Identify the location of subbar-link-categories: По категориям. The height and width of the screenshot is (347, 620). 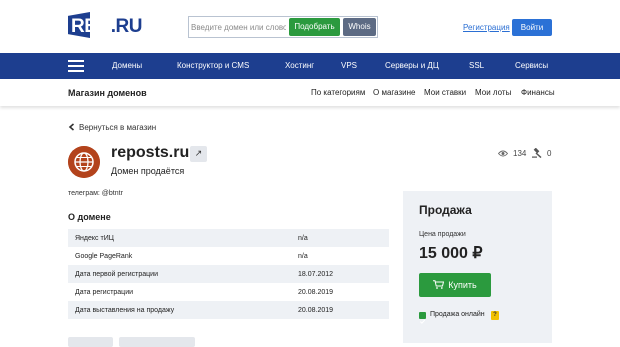
(338, 92).